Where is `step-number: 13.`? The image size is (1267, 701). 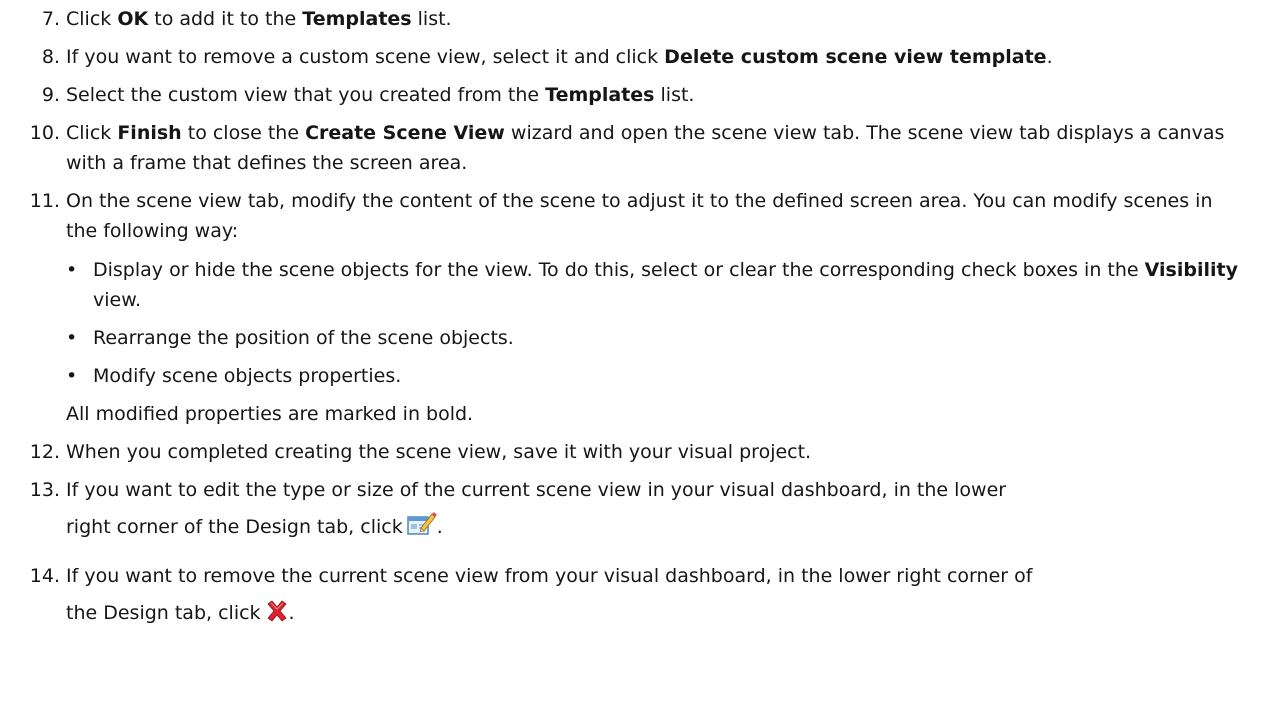
step-number: 13. is located at coordinates (44, 490).